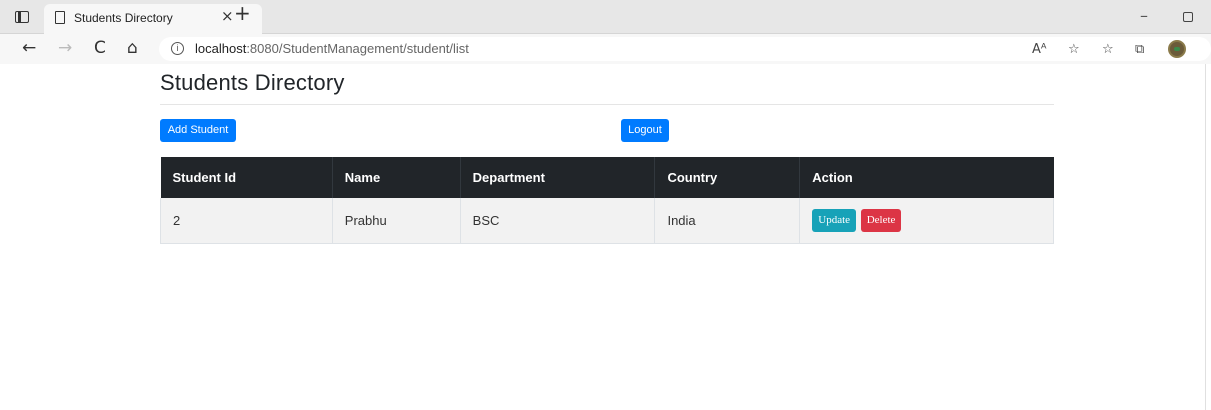  Describe the element at coordinates (558, 220) in the screenshot. I see `cell-department: BSC` at that location.